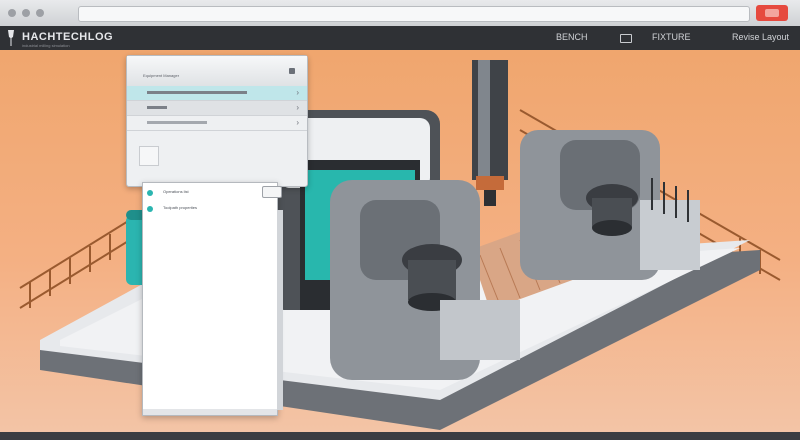 The width and height of the screenshot is (800, 440). I want to click on expand-button, so click(272, 192).